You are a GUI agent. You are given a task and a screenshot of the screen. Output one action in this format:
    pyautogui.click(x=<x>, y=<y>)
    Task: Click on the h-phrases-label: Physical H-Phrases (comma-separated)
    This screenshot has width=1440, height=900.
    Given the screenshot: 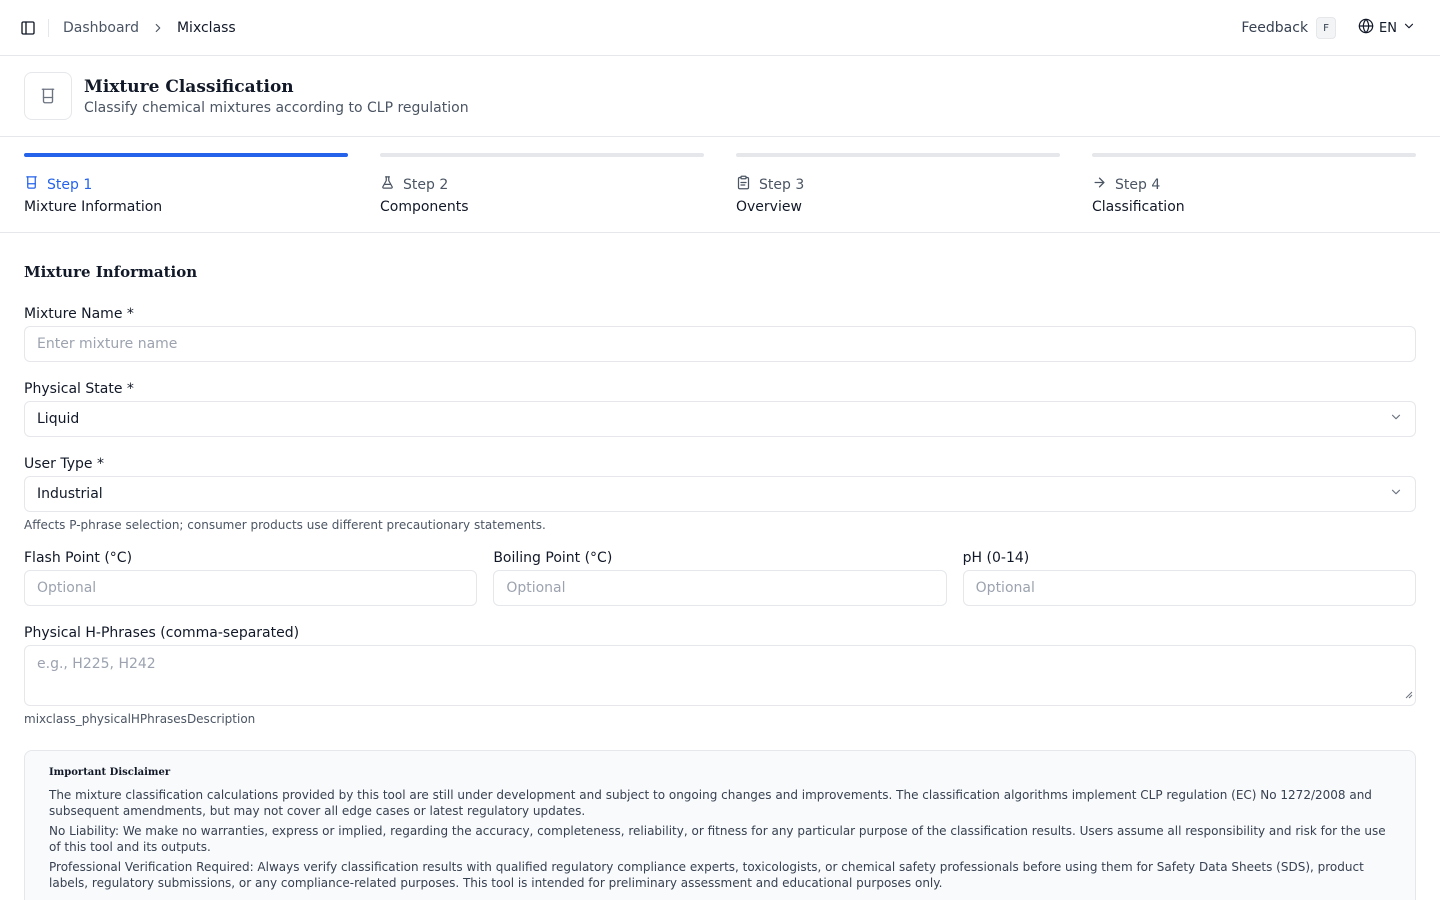 What is the action you would take?
    pyautogui.click(x=162, y=633)
    